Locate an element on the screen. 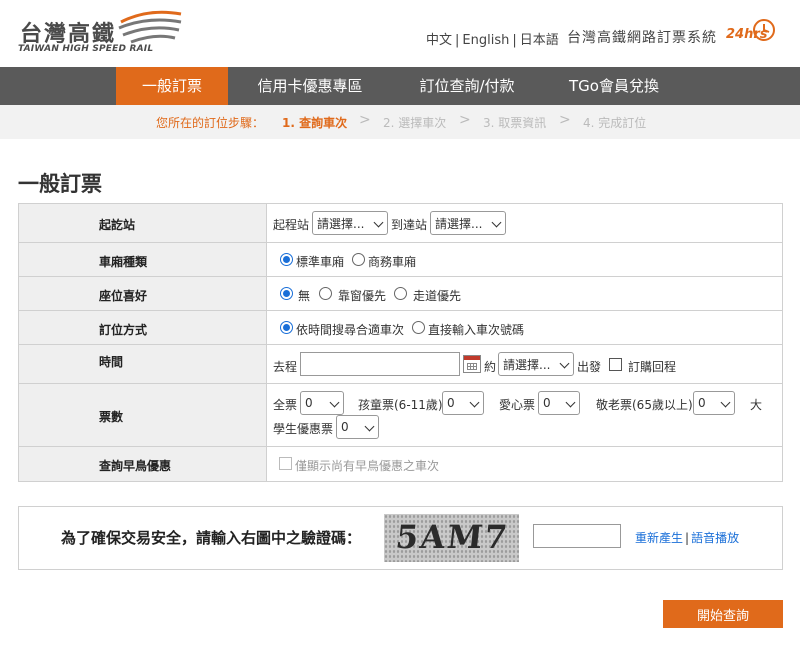  elder-ticket-label: 敬老票(65歲以上) is located at coordinates (644, 405).